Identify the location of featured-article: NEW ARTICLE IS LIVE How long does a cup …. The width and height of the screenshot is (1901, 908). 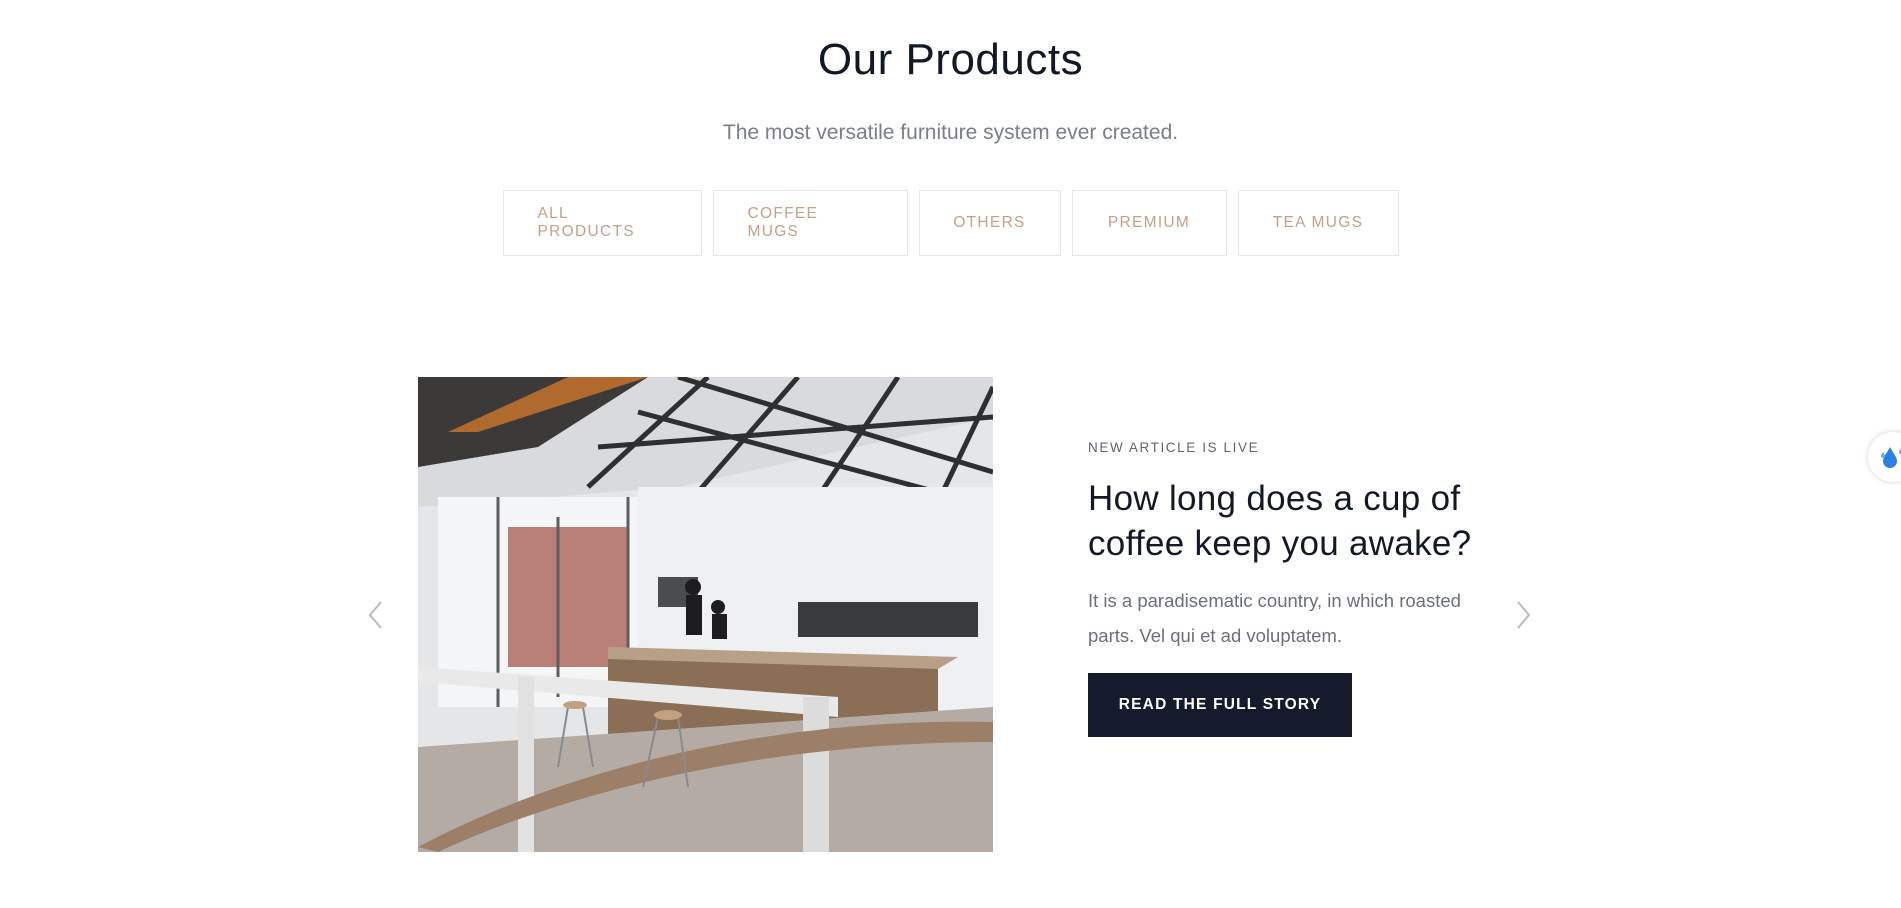
(1298, 588).